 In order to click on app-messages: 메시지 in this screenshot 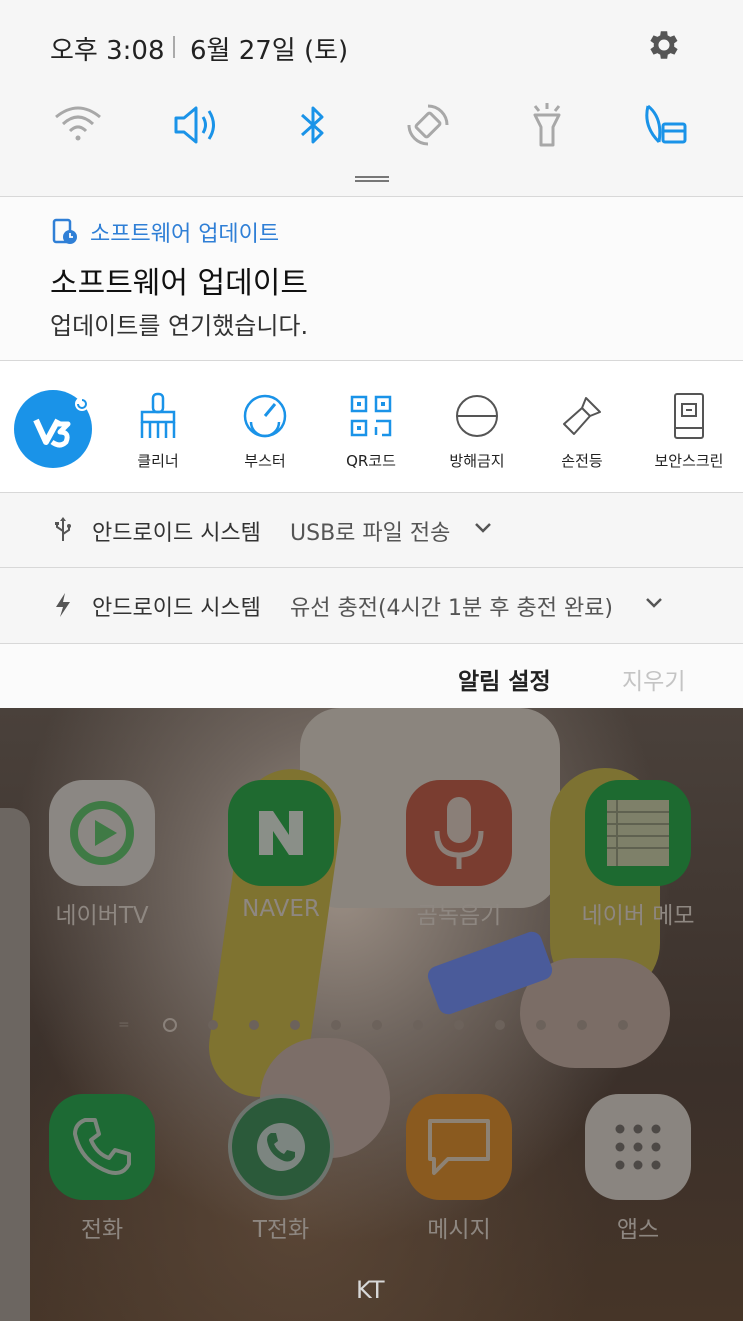, I will do `click(459, 1169)`.